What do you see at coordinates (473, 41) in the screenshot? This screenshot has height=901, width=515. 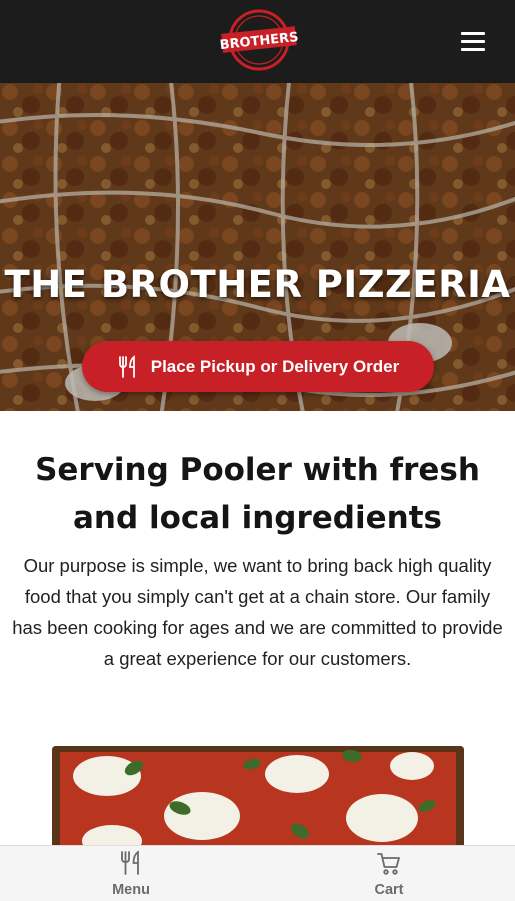 I see `hamburger-menu-icon` at bounding box center [473, 41].